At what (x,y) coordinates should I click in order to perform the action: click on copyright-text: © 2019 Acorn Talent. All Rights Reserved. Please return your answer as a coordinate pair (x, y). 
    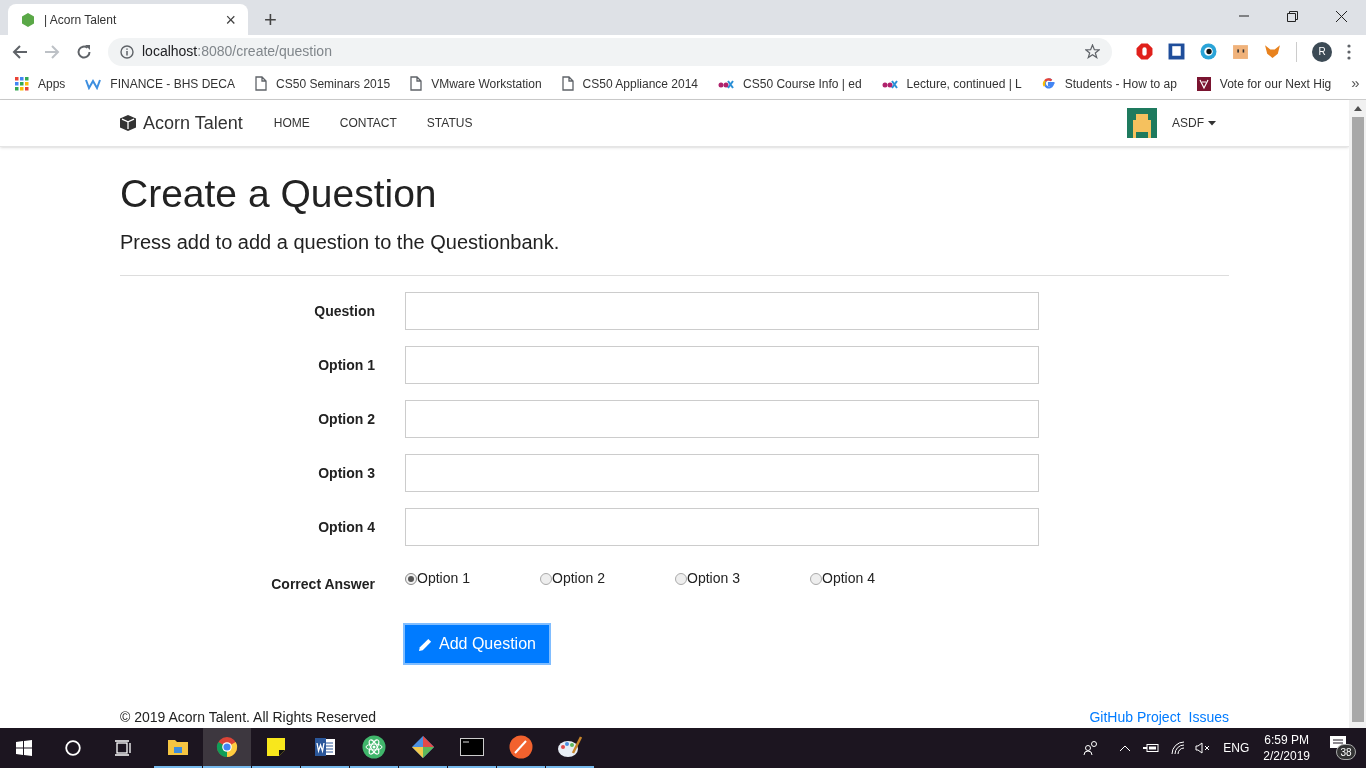
    Looking at the image, I should click on (248, 717).